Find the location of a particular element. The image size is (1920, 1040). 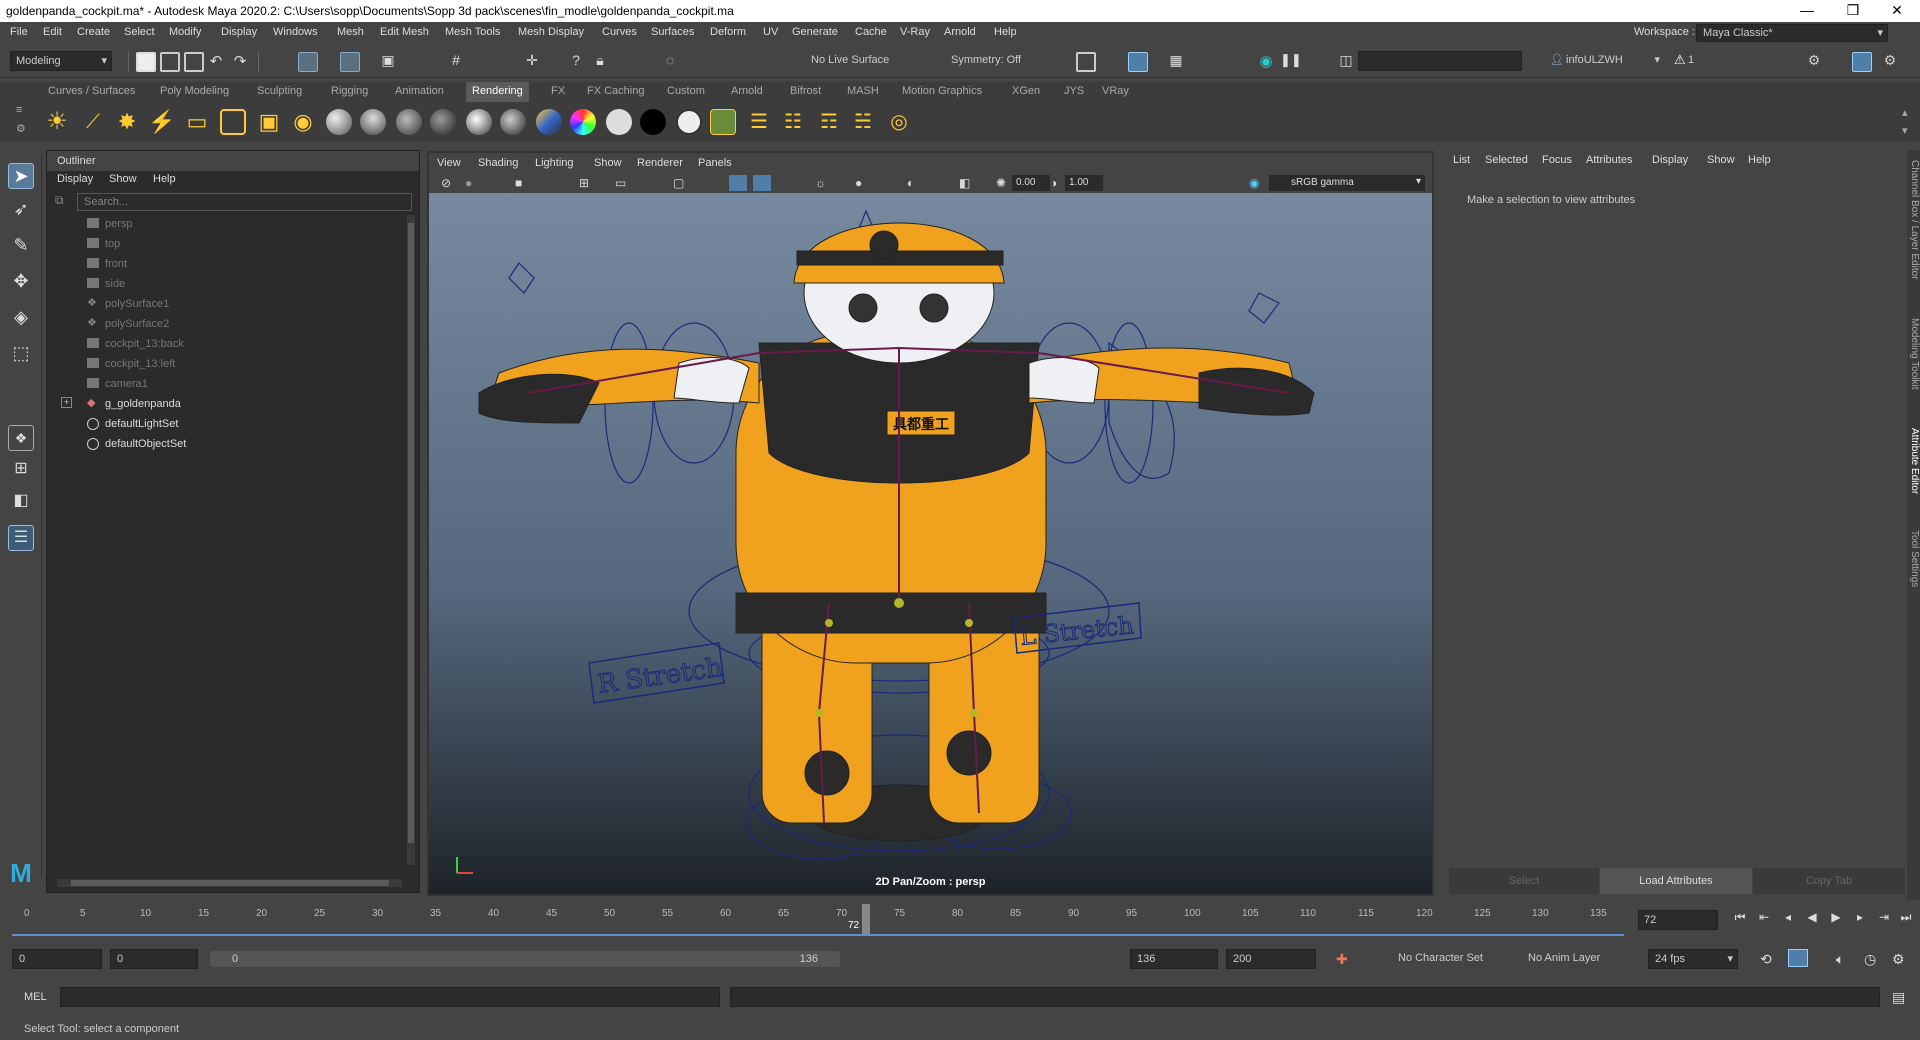

paint-select-icon: ✎ is located at coordinates (21, 246).